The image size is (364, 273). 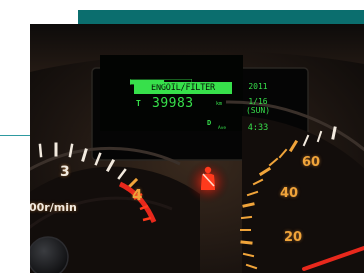 What do you see at coordinates (137, 195) in the screenshot?
I see `tachometer-label-4: 4` at bounding box center [137, 195].